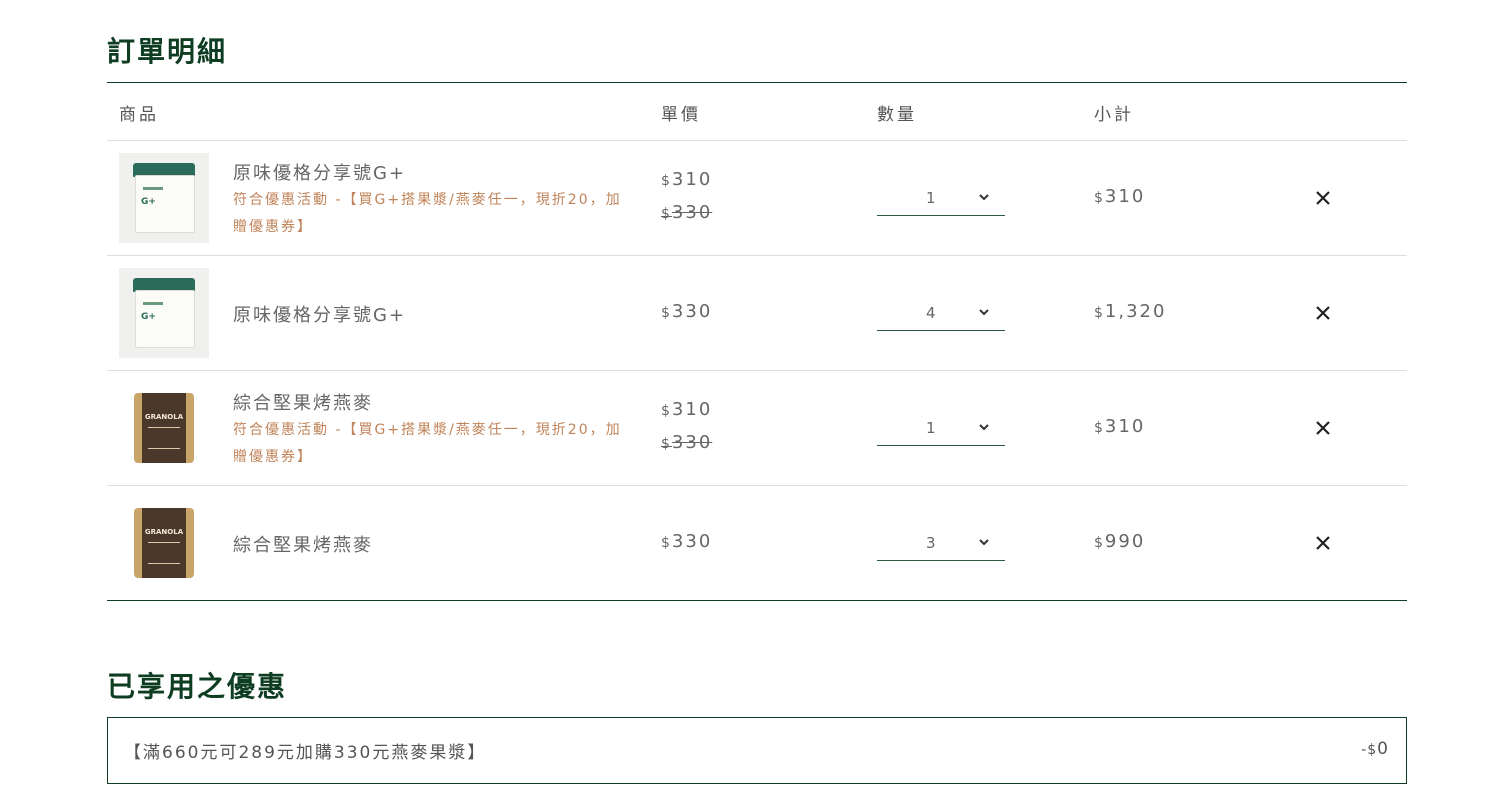  What do you see at coordinates (757, 543) in the screenshot?
I see `table-row: GRANOLA 綜合堅果烤燕麥 $330 3 $990` at bounding box center [757, 543].